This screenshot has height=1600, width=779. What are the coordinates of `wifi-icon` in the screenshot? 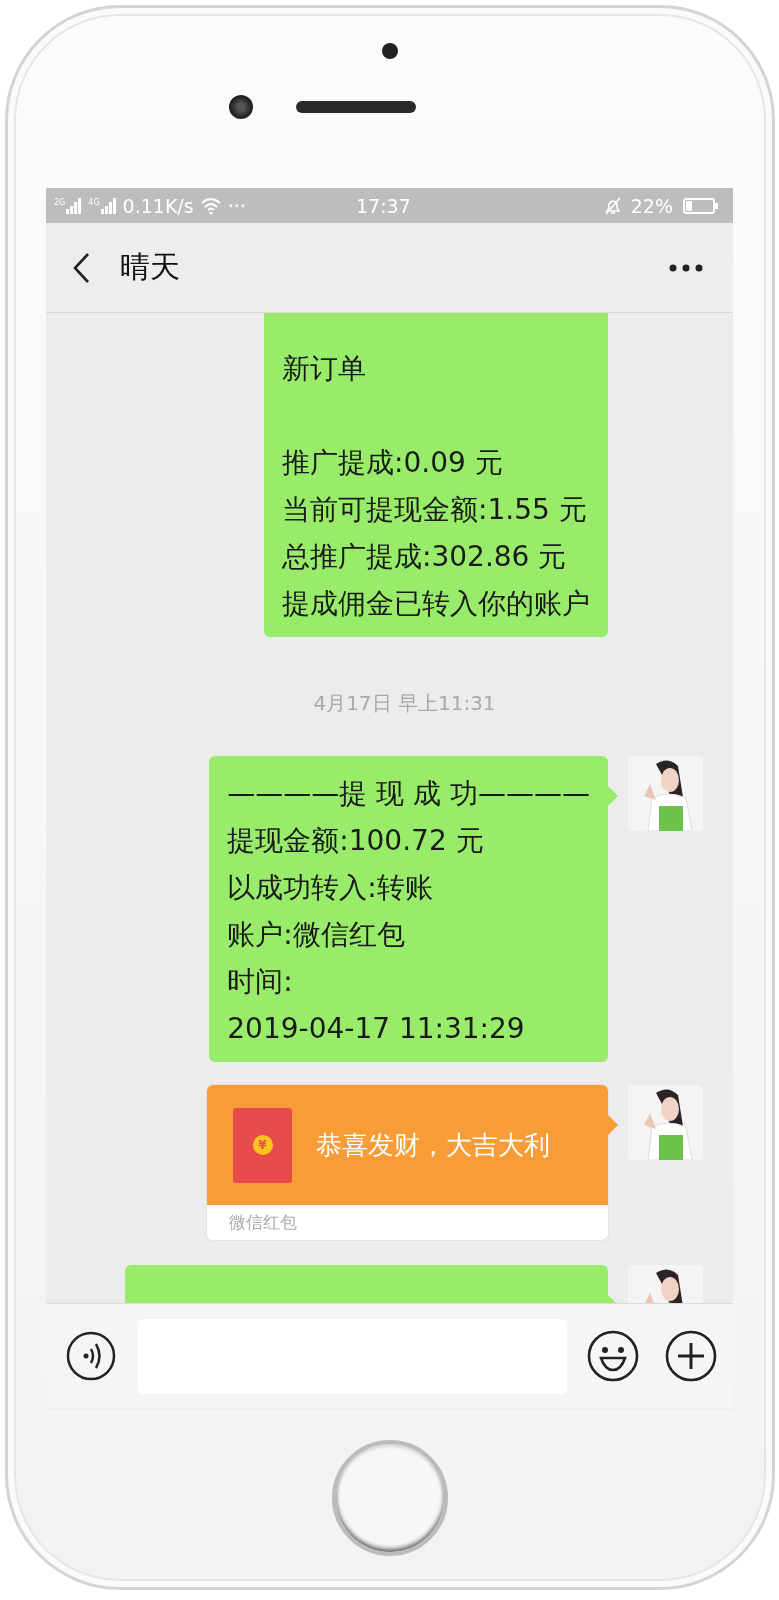 It's located at (210, 205).